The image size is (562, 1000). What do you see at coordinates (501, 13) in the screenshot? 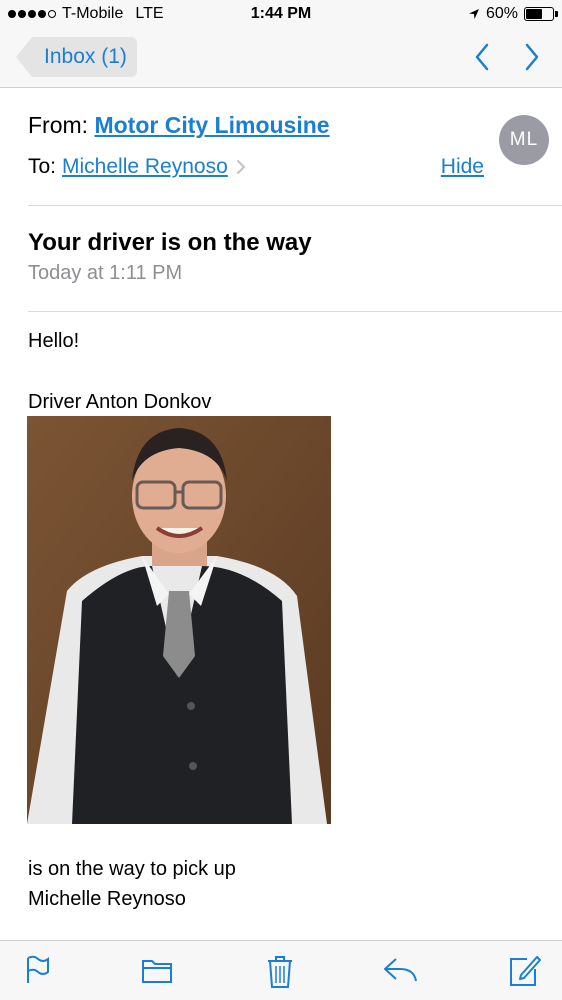
I see `battery-percent: 60%` at bounding box center [501, 13].